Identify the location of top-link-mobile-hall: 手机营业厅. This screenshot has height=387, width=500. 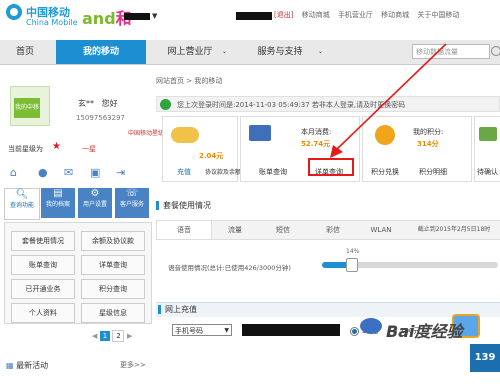
(355, 15).